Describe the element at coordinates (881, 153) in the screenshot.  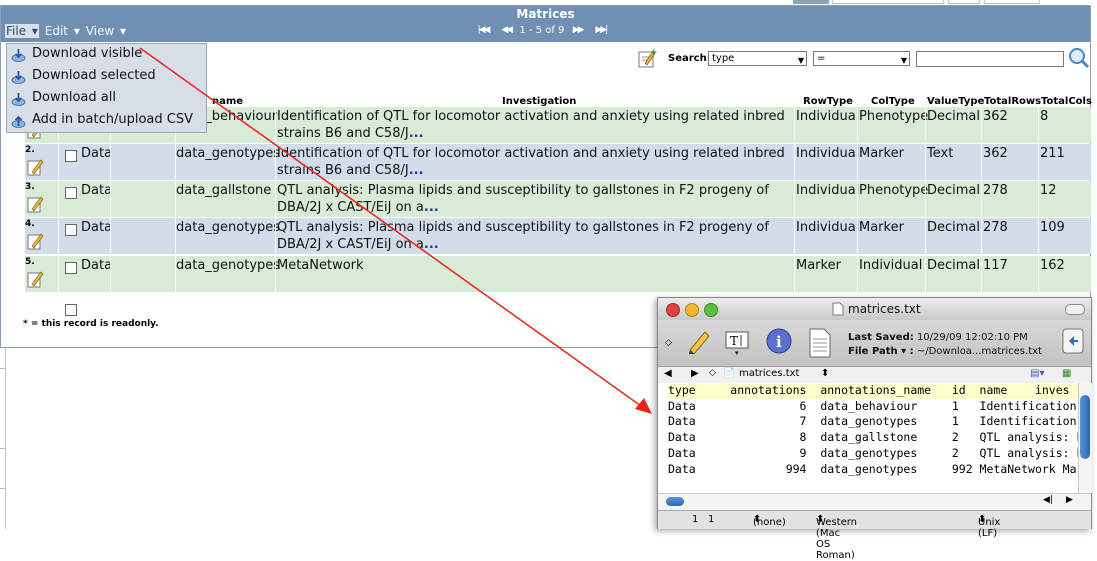
I see `row-coltype: Marker` at that location.